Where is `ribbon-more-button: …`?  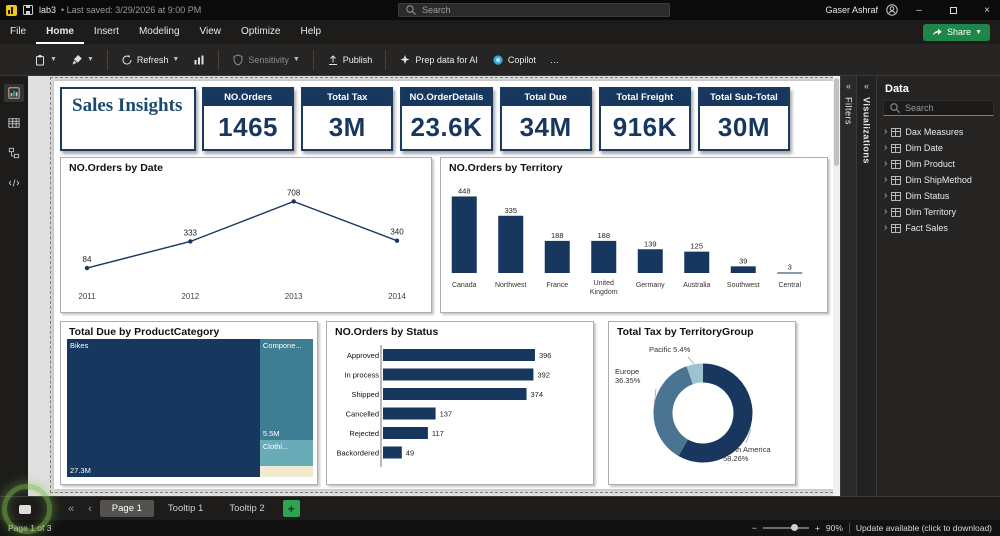 ribbon-more-button: … is located at coordinates (554, 60).